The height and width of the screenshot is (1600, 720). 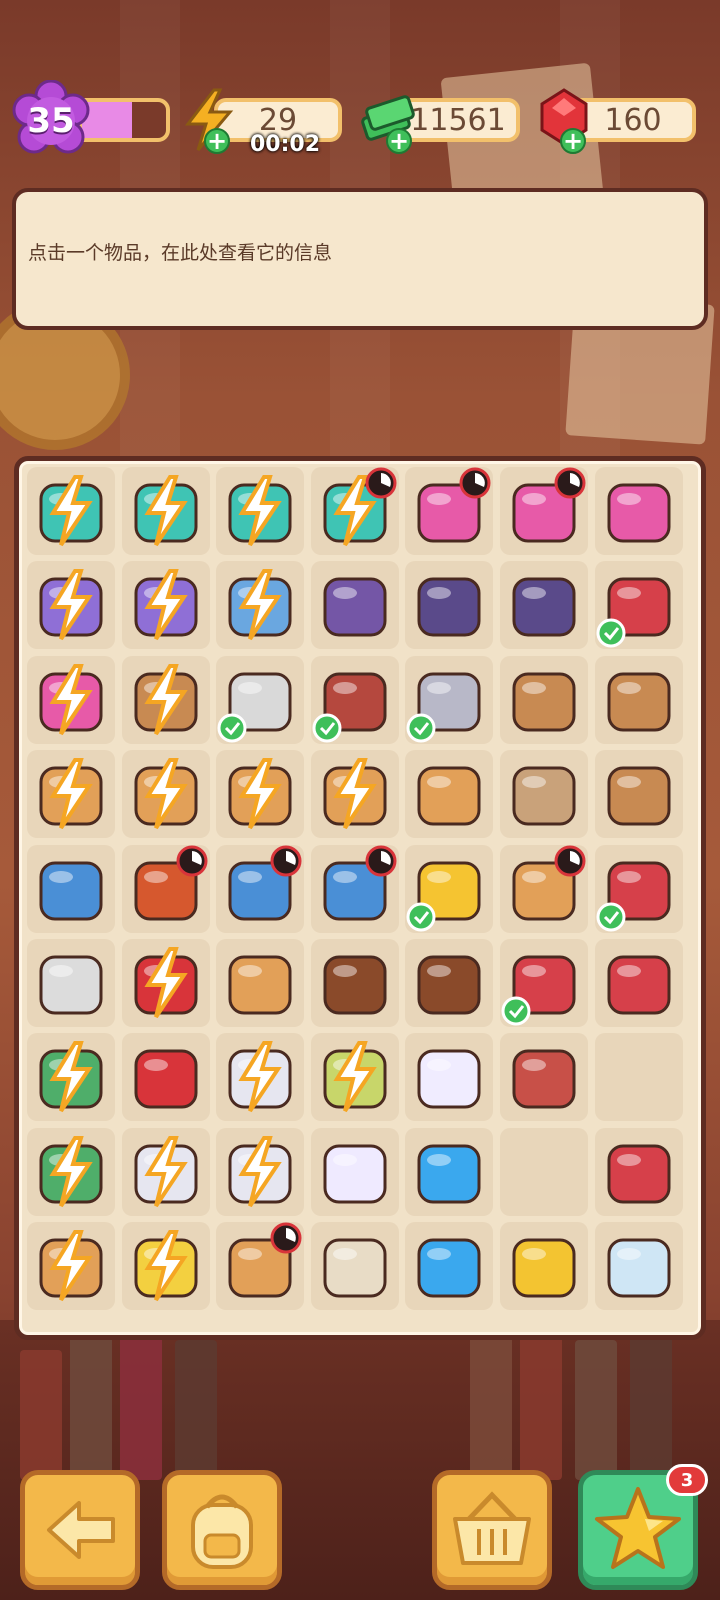 What do you see at coordinates (265, 883) in the screenshot?
I see `blue-vase-icon` at bounding box center [265, 883].